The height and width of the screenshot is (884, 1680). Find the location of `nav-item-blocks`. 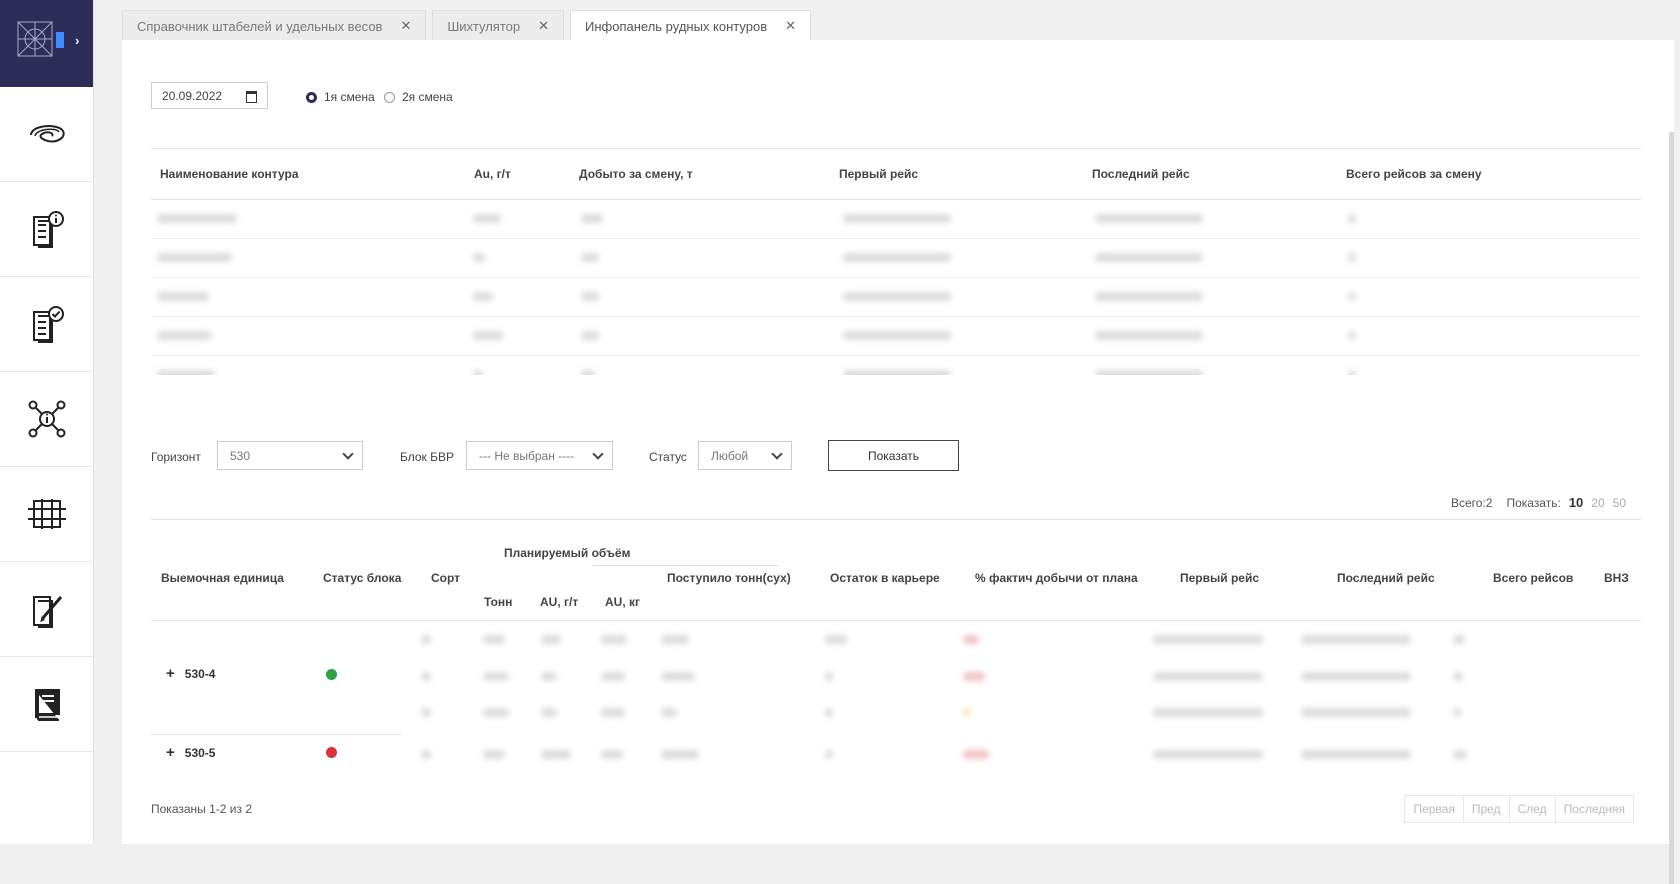

nav-item-blocks is located at coordinates (46, 514).